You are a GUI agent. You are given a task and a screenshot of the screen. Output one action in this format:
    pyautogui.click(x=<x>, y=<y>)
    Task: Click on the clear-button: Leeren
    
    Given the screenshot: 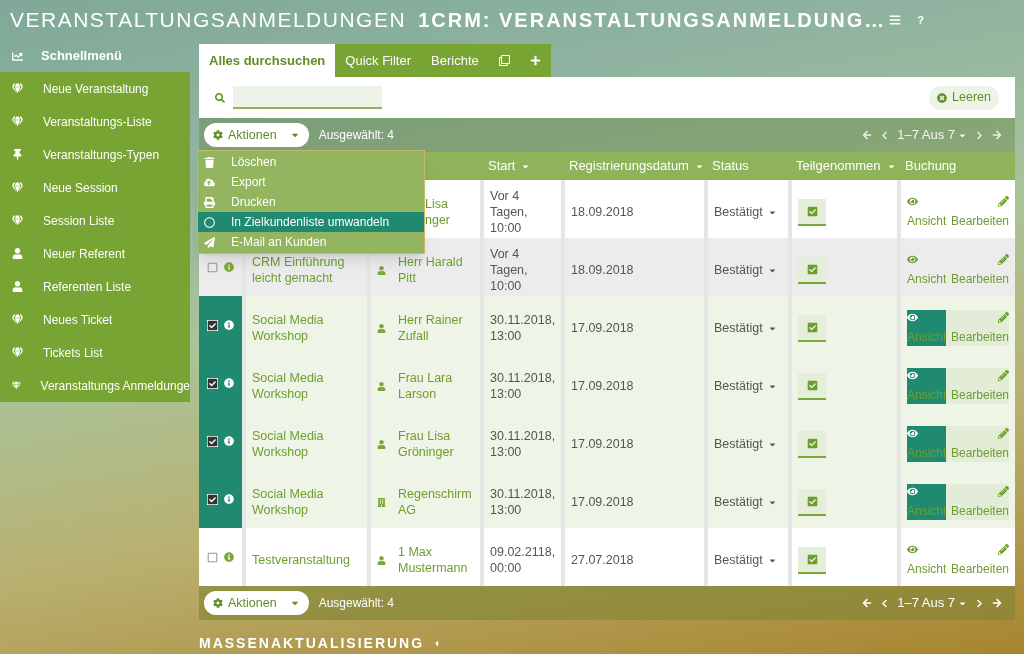 What is the action you would take?
    pyautogui.click(x=964, y=97)
    